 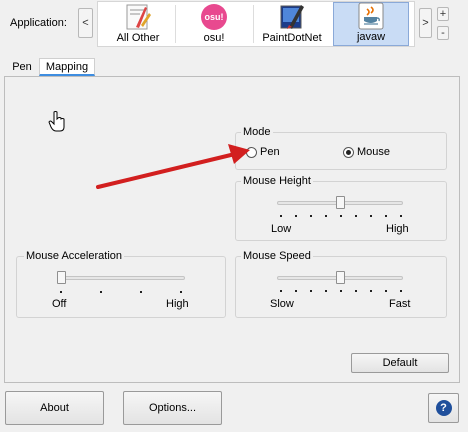 What do you see at coordinates (340, 277) in the screenshot?
I see `mouse-speed-slider` at bounding box center [340, 277].